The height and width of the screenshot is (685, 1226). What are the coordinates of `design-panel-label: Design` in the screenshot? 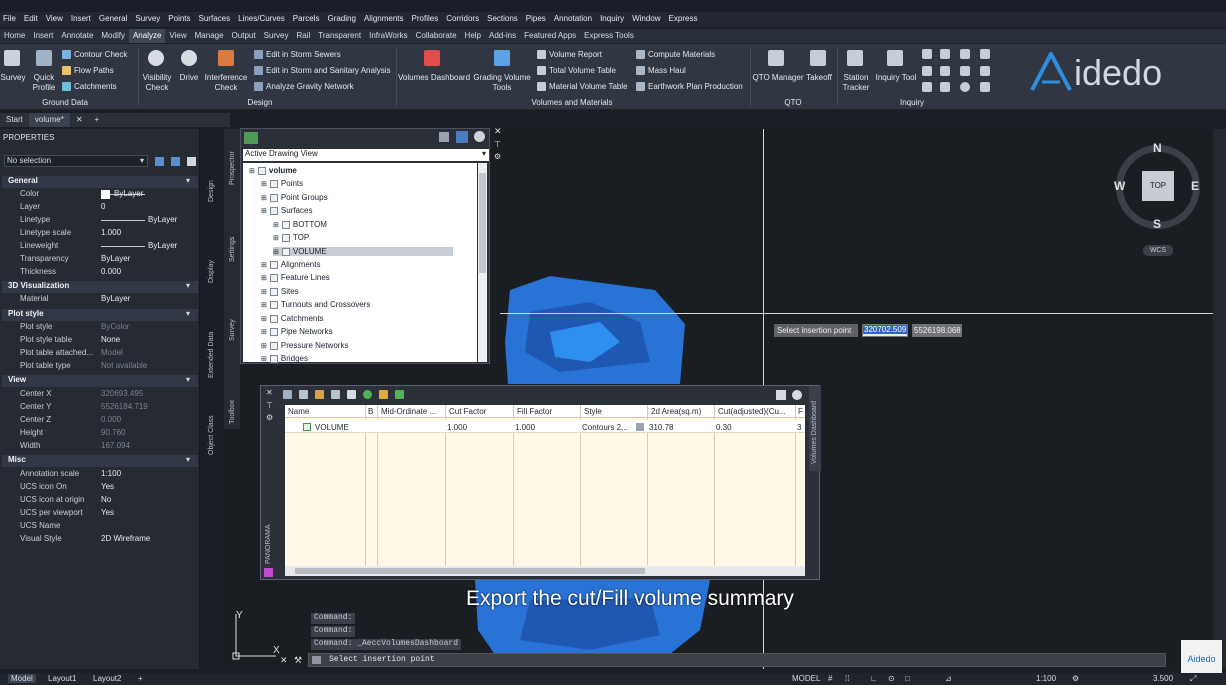 It's located at (260, 103).